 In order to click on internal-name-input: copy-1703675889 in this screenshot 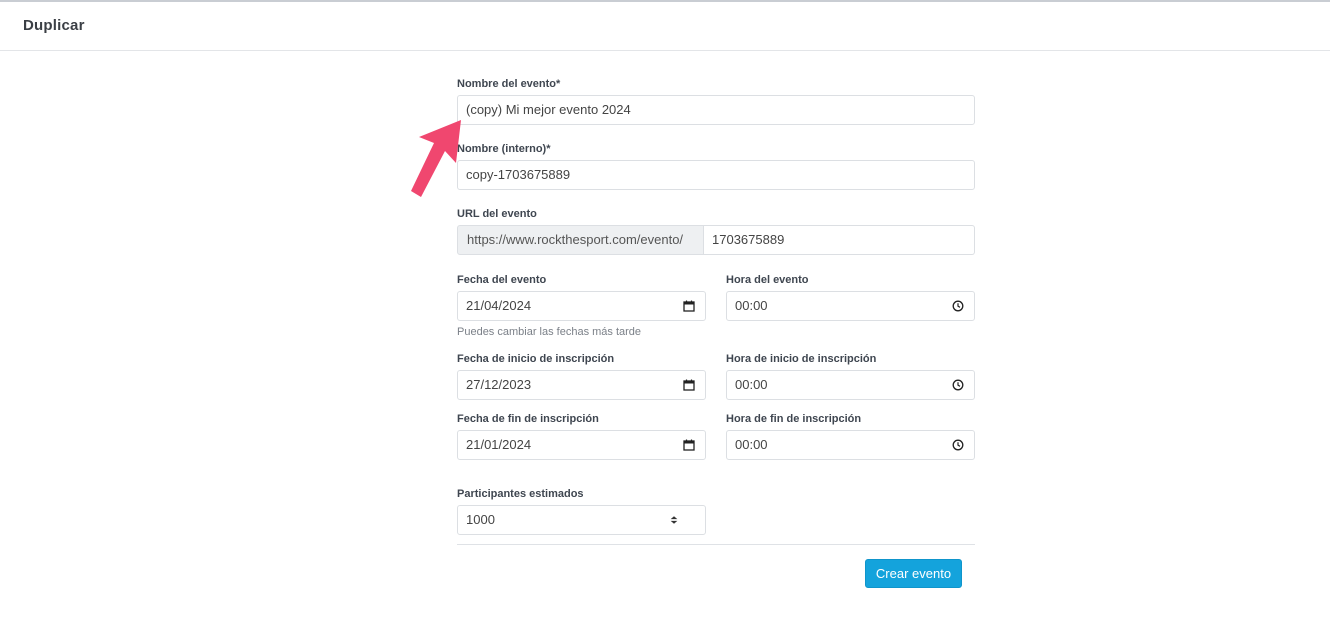, I will do `click(716, 175)`.